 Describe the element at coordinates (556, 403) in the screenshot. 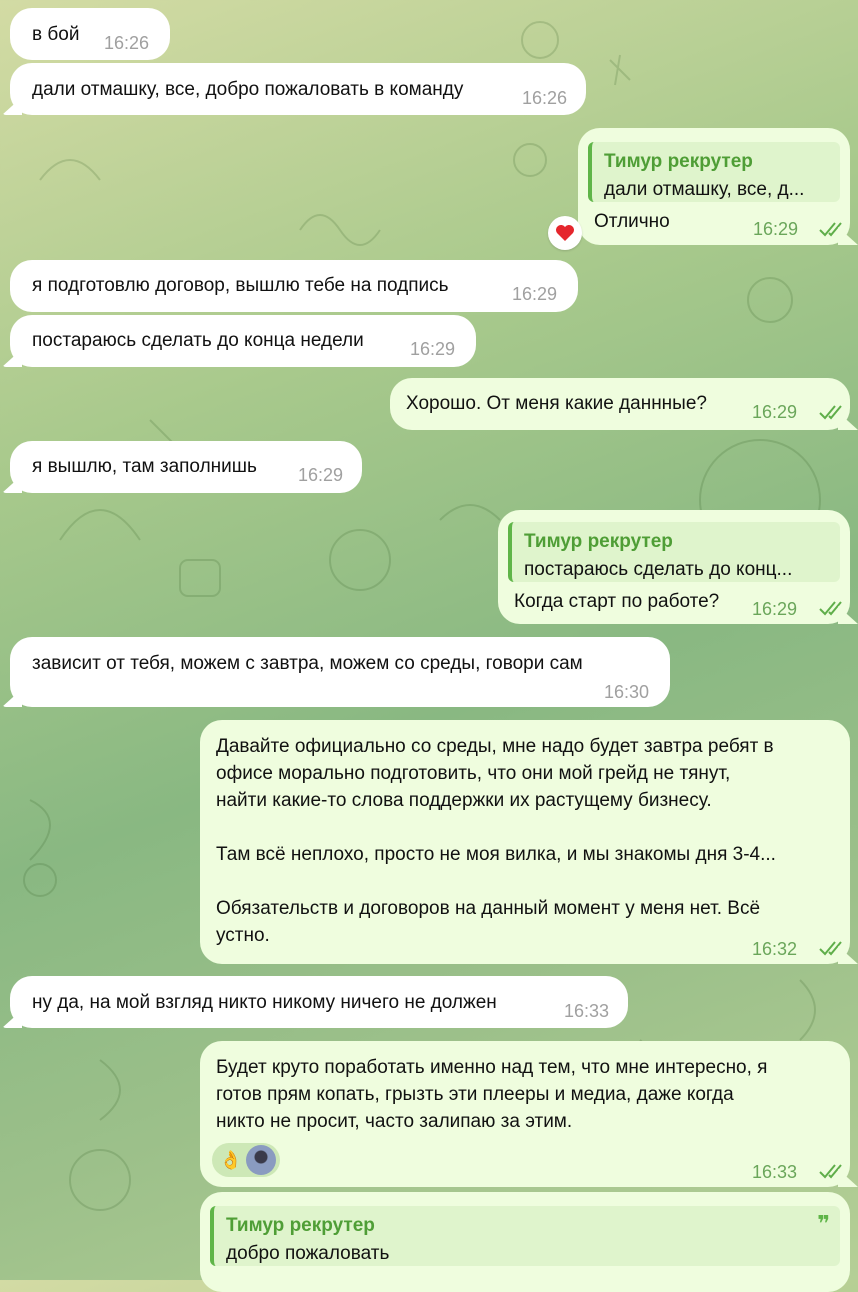

I see `message-text: Хорошо. От меня какие даннные?` at that location.